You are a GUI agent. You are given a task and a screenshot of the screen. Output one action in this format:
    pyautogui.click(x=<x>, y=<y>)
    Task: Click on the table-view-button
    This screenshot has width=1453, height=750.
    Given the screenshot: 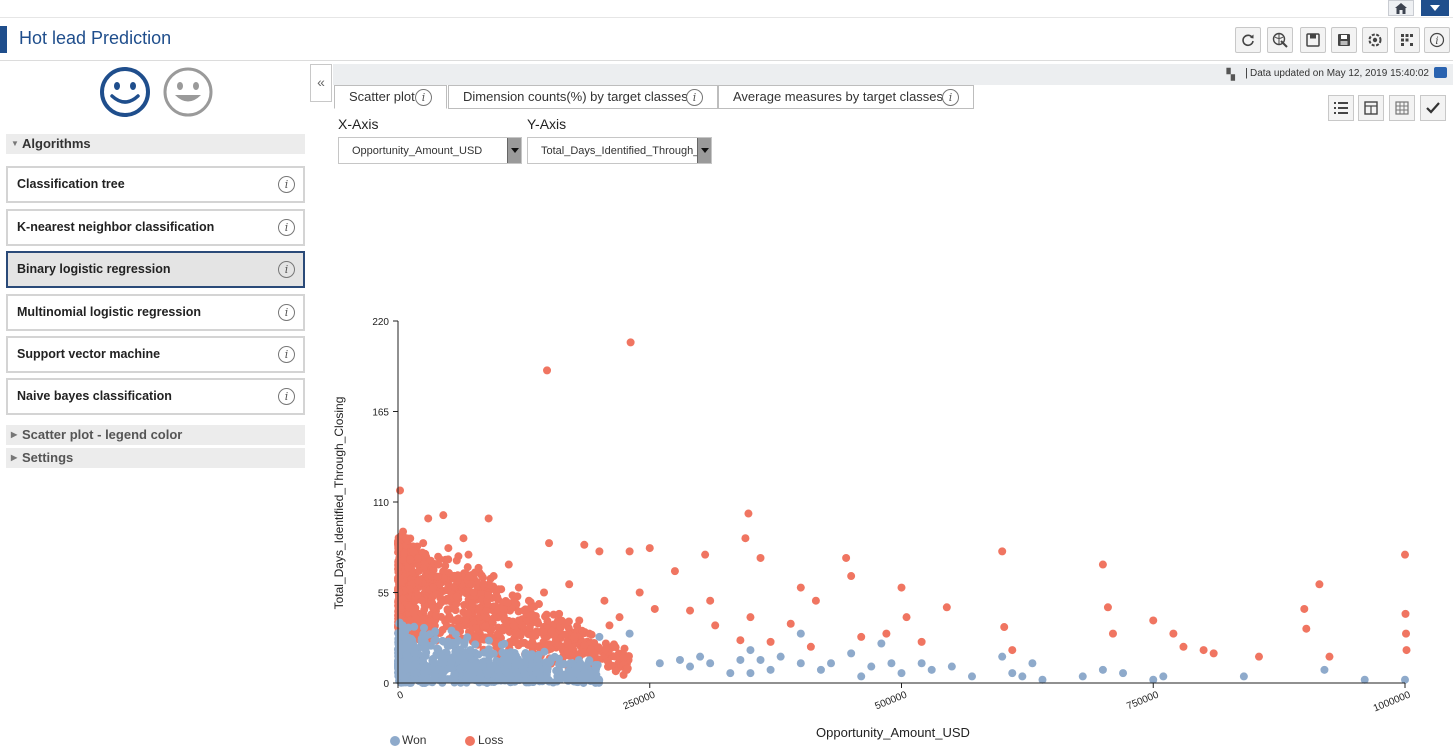 What is the action you would take?
    pyautogui.click(x=1402, y=108)
    